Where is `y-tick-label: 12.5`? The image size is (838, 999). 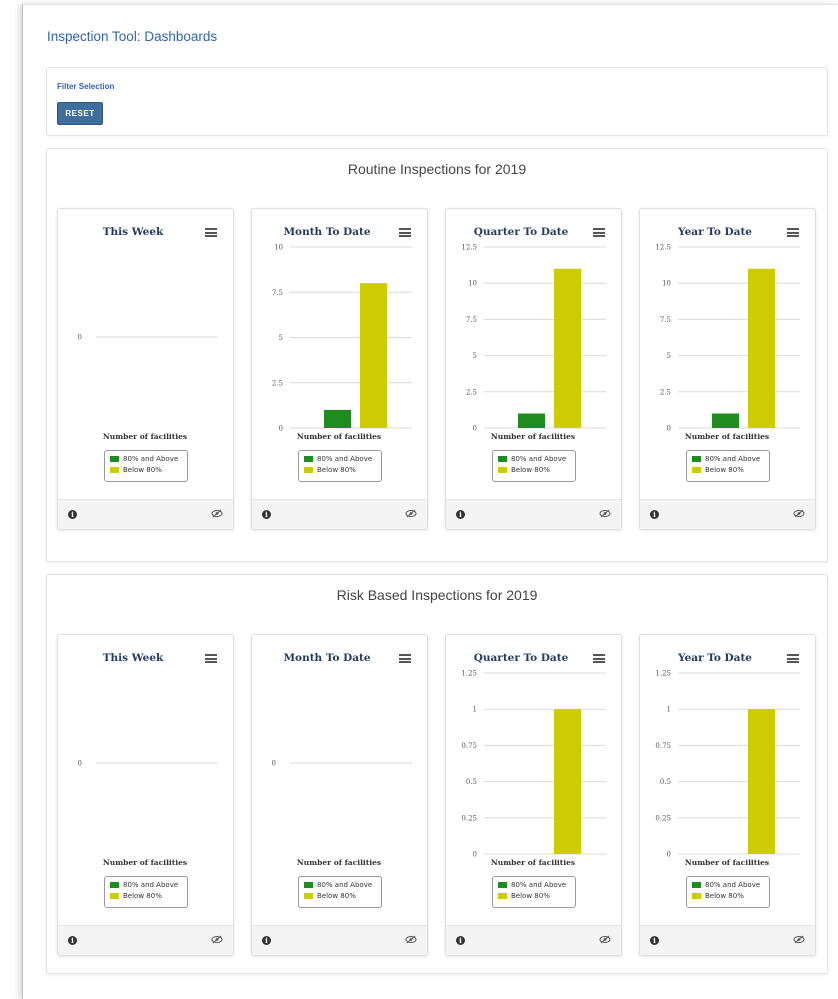
y-tick-label: 12.5 is located at coordinates (663, 248).